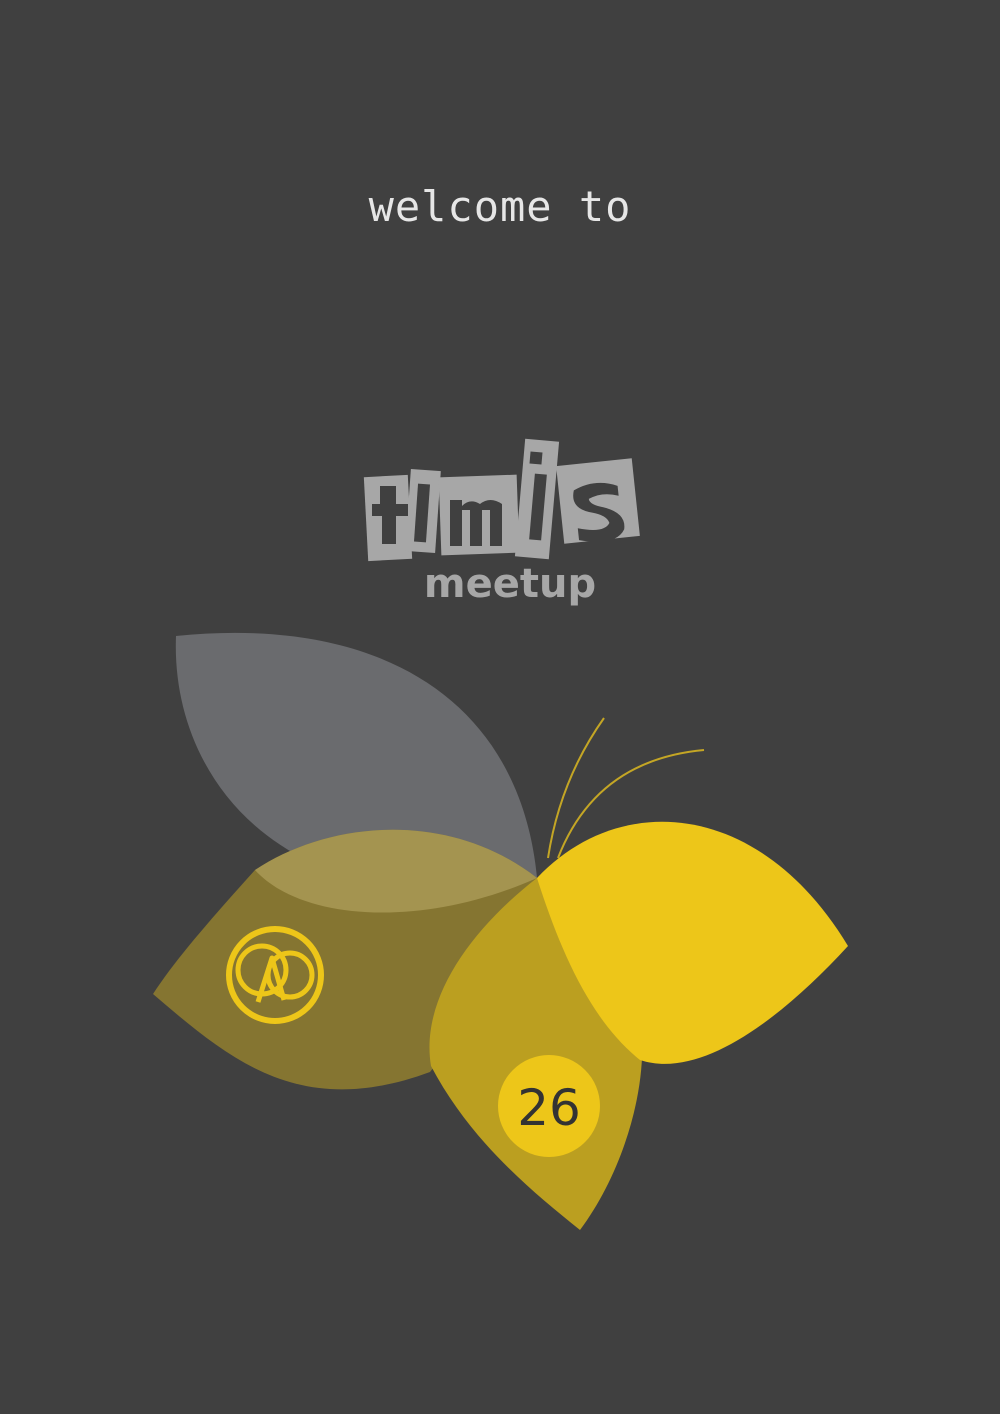 The width and height of the screenshot is (1000, 1414). What do you see at coordinates (501, 522) in the screenshot?
I see `timjs-logo: meetup` at bounding box center [501, 522].